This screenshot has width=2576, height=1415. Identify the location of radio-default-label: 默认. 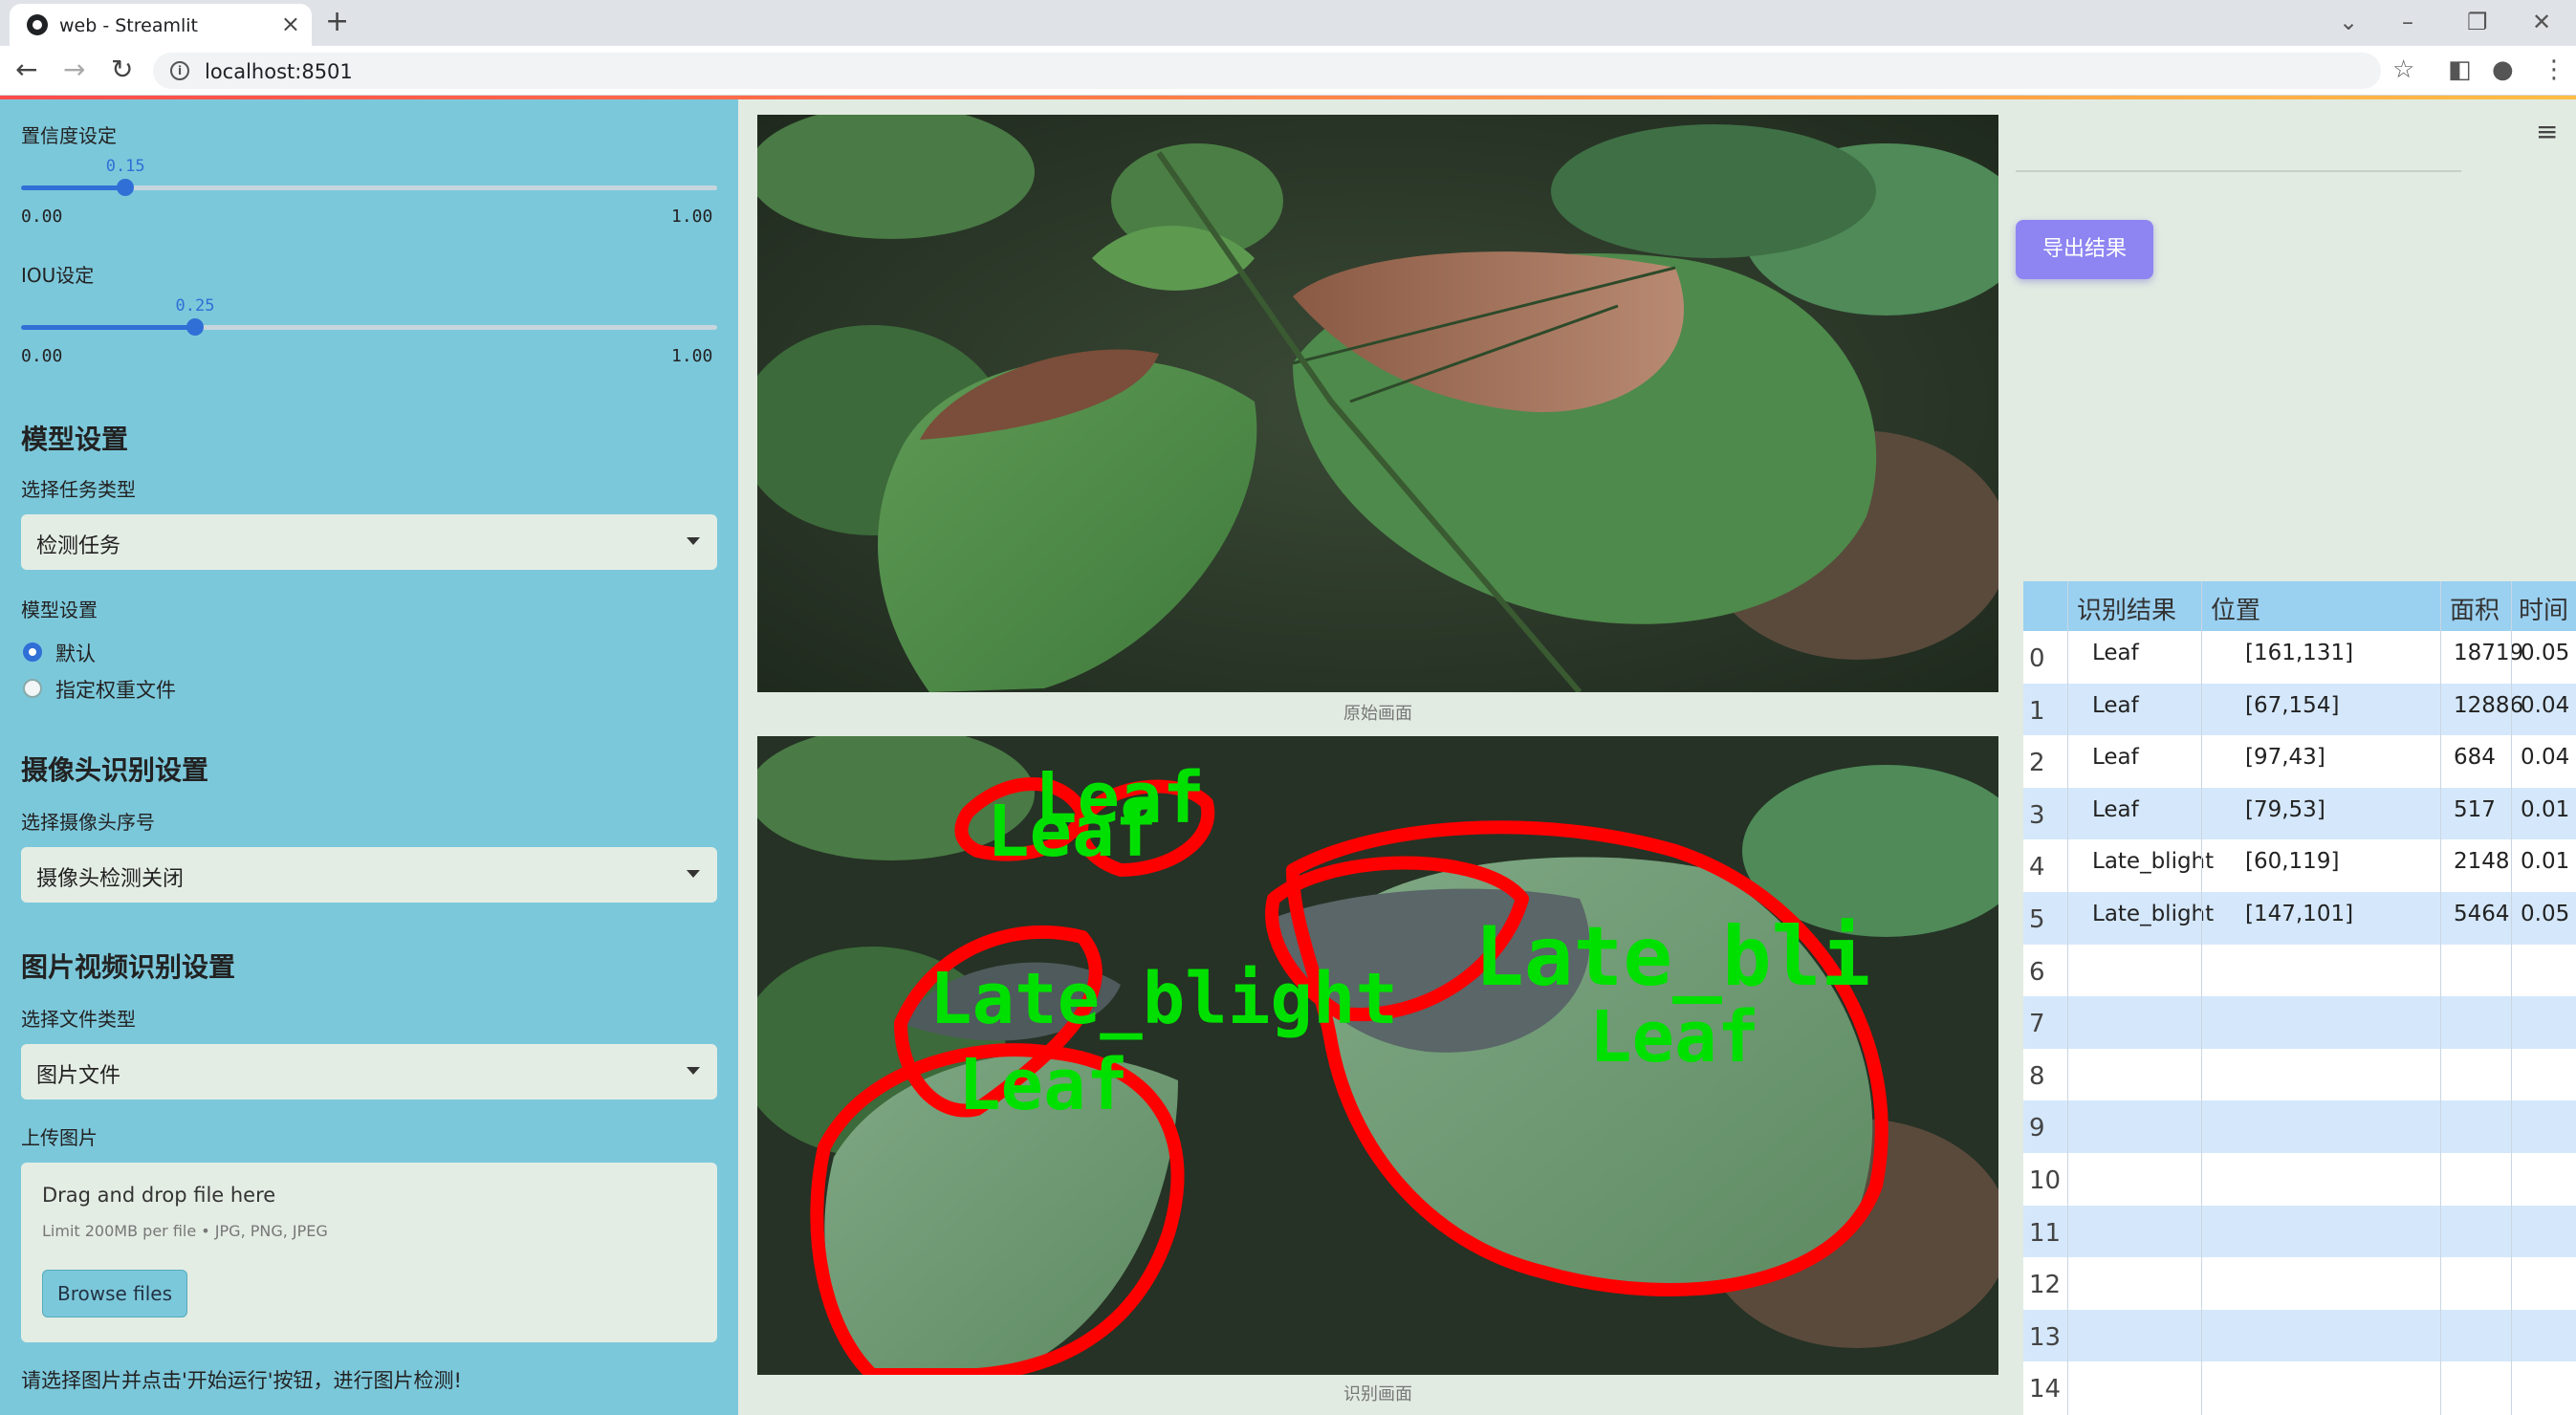
(75, 653).